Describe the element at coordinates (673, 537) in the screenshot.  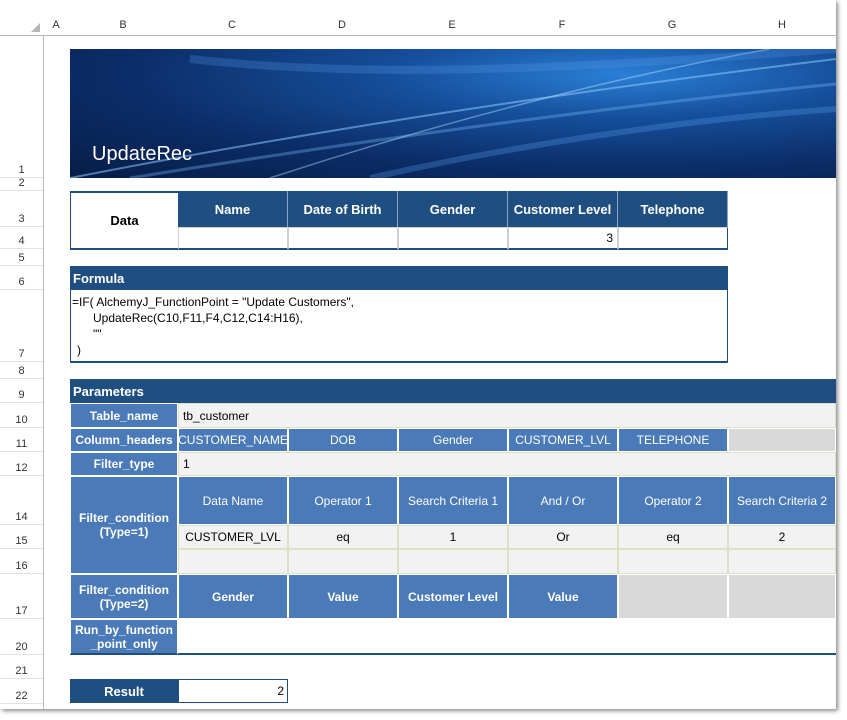
I see `fc1-value-operator-2: eq` at that location.